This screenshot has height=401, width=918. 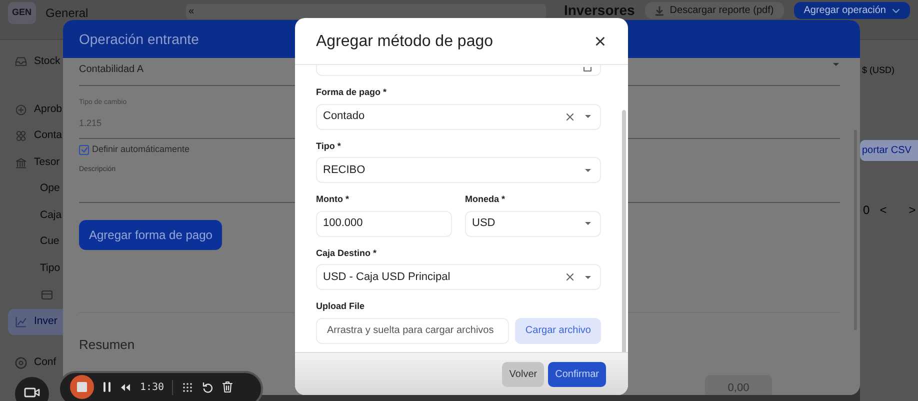 I want to click on plus-circle-icon, so click(x=21, y=110).